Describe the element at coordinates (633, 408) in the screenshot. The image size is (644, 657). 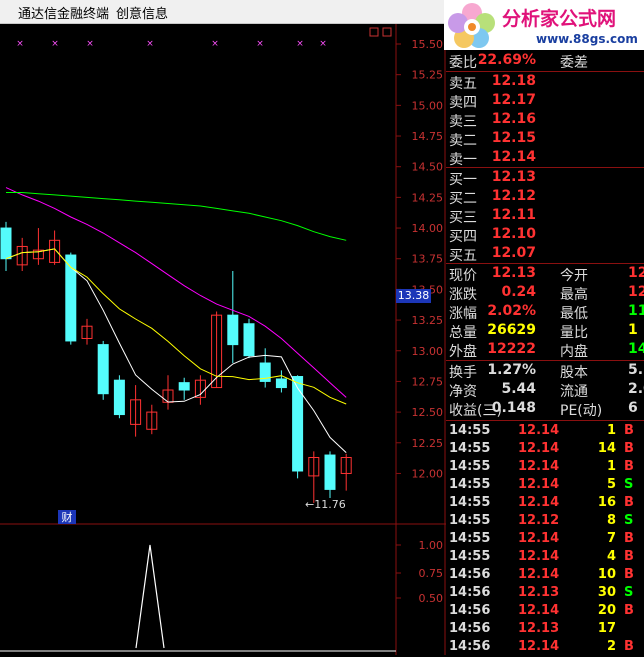
I see `fund-value-right: 6` at that location.